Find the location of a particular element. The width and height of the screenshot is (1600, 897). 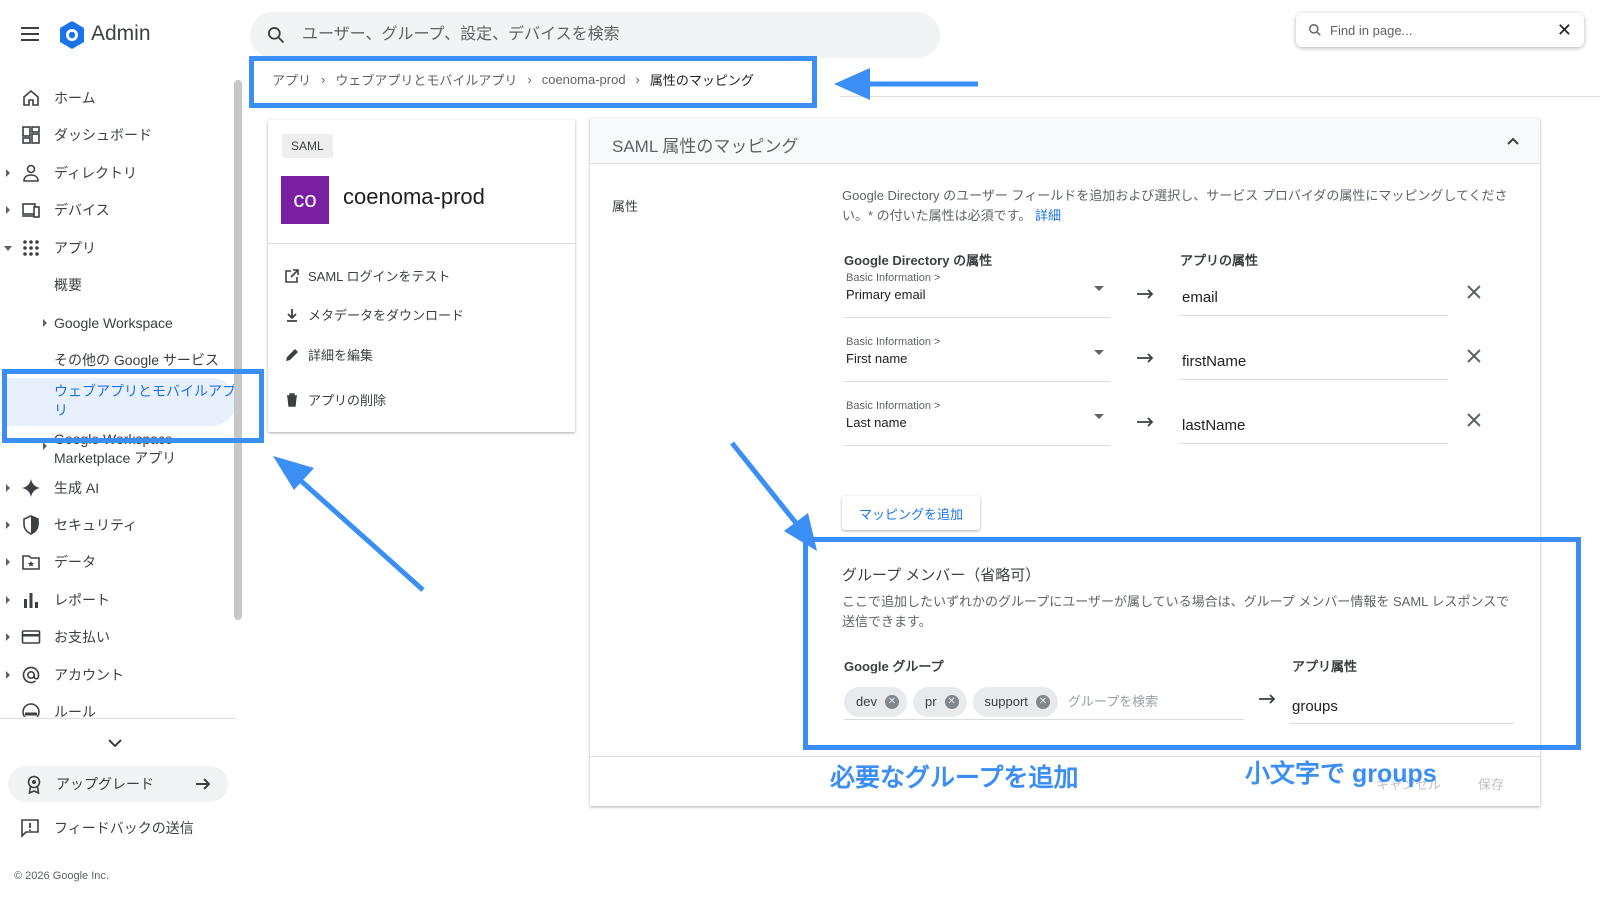

feedback-icon is located at coordinates (30, 828).